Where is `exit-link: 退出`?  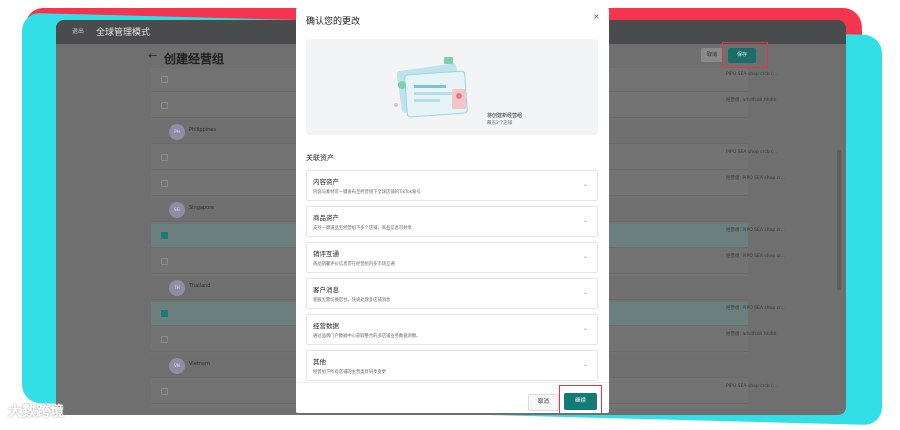
exit-link: 退出 is located at coordinates (78, 30).